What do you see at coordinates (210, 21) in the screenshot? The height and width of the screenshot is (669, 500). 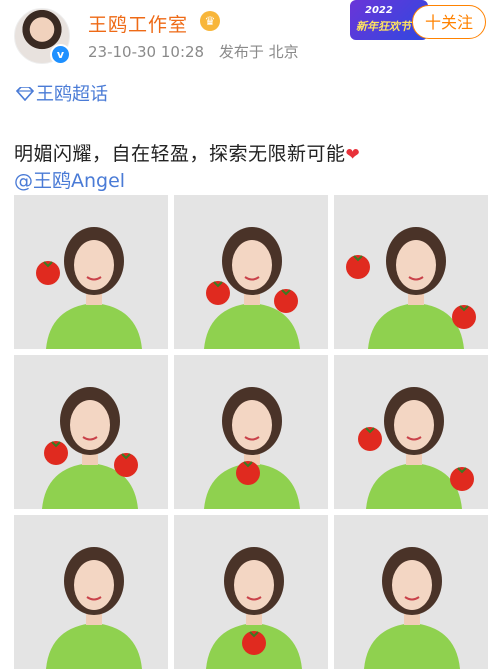 I see `crown-icon: ♛` at bounding box center [210, 21].